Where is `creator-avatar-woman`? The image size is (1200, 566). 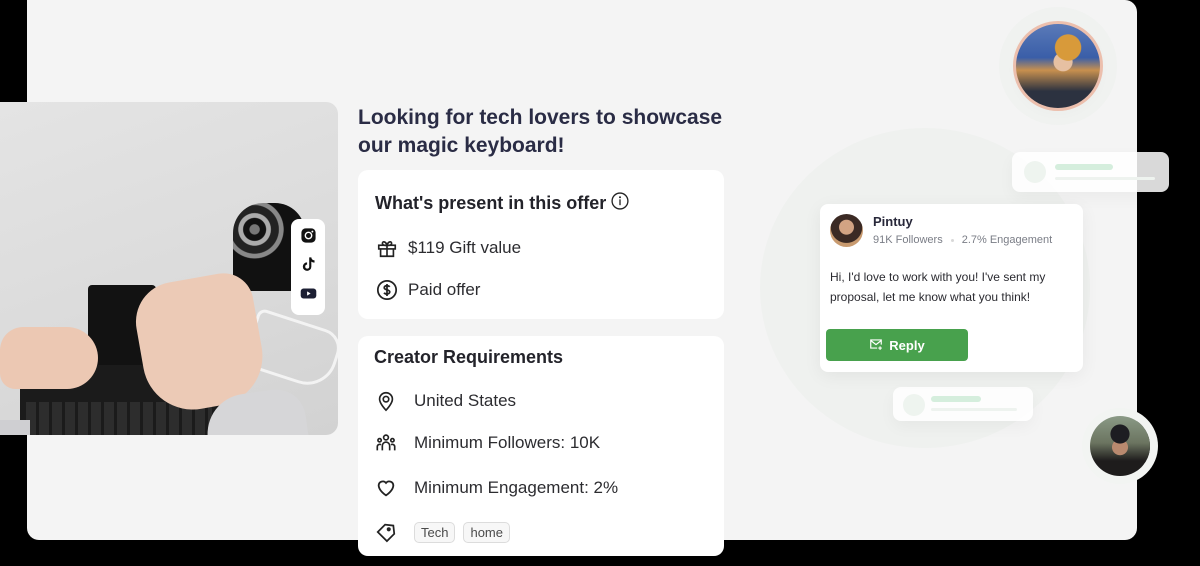
creator-avatar-woman is located at coordinates (1058, 66).